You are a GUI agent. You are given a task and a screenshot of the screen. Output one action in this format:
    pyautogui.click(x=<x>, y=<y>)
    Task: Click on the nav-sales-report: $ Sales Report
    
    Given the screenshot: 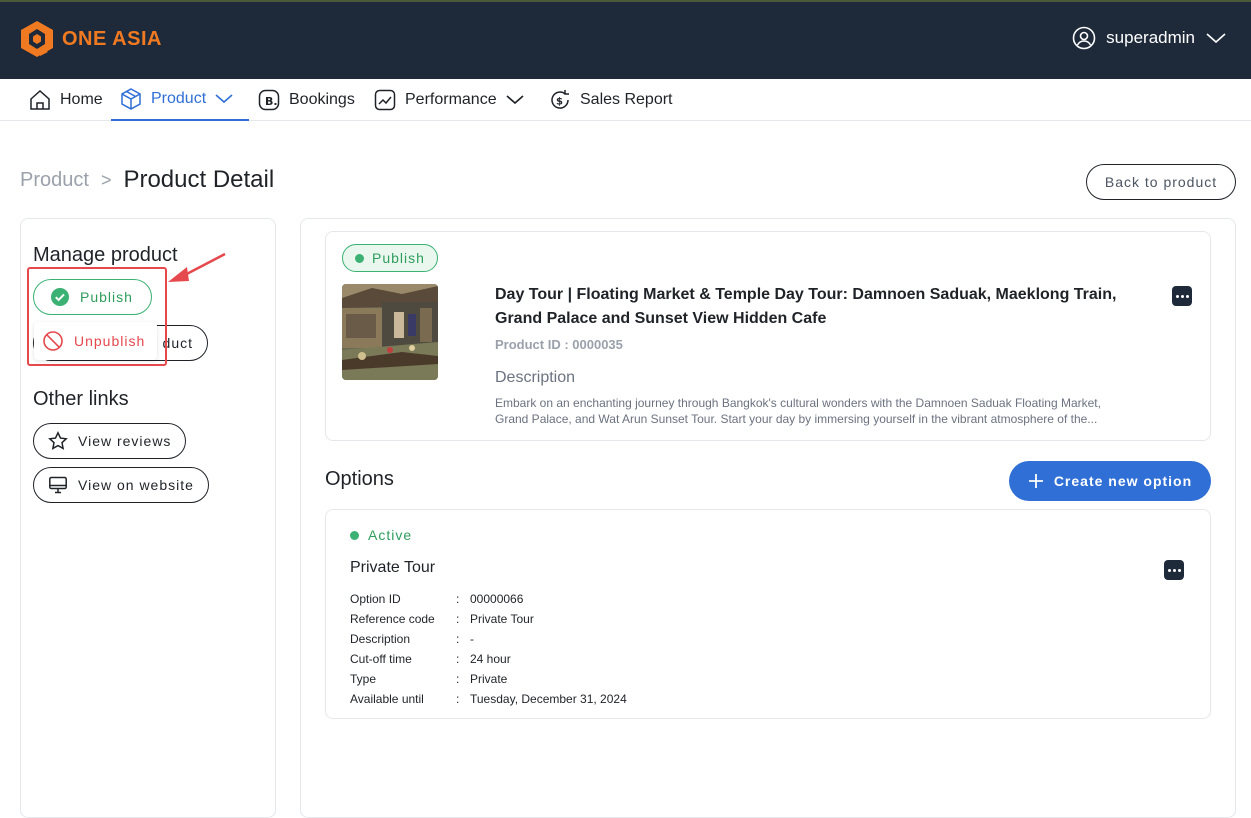 What is the action you would take?
    pyautogui.click(x=610, y=100)
    